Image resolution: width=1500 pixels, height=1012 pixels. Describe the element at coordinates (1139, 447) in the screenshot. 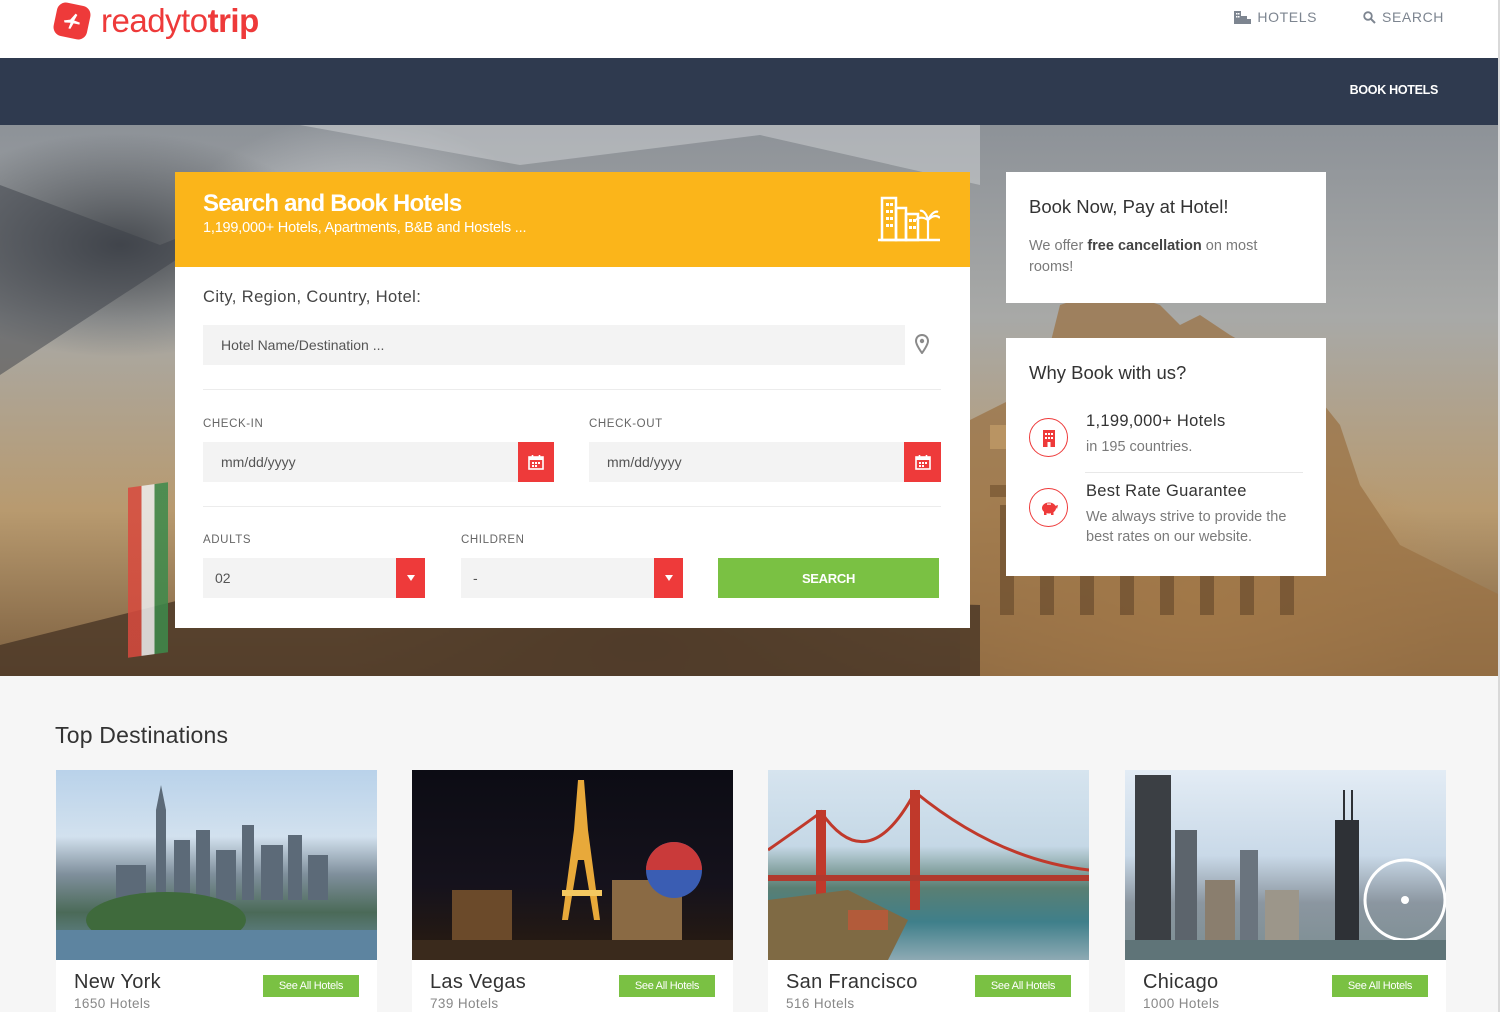

I see `feature-hotels-desc: in 195 countries.` at that location.